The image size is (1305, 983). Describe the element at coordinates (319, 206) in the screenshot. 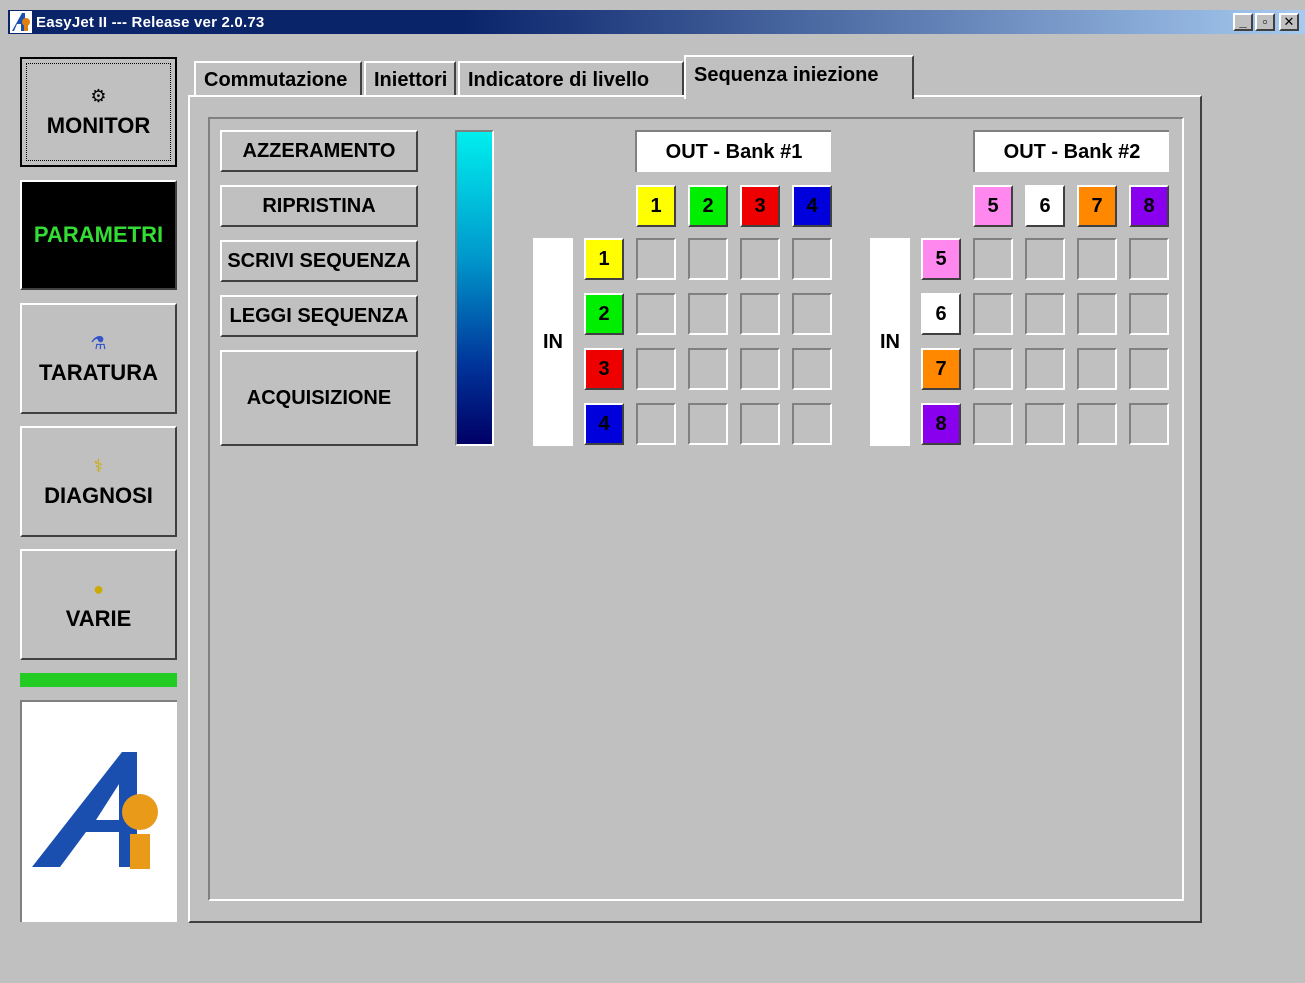

I see `ripristina-button: RIPRISTINA` at that location.